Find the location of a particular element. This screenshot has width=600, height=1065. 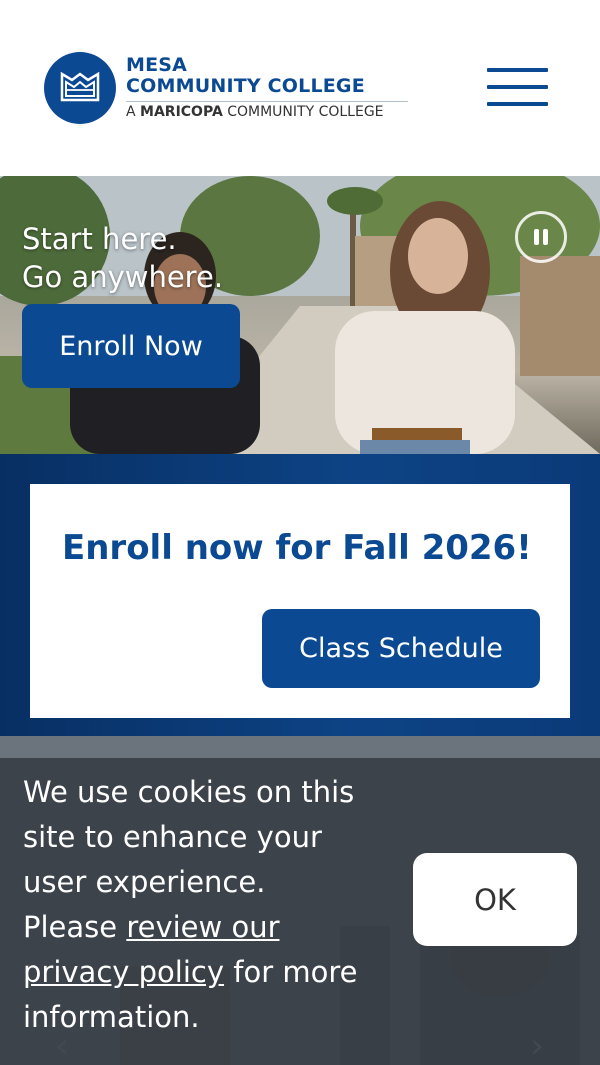

logo-tagline: A MARICOPA COMMUNITY COLLEGE is located at coordinates (267, 112).